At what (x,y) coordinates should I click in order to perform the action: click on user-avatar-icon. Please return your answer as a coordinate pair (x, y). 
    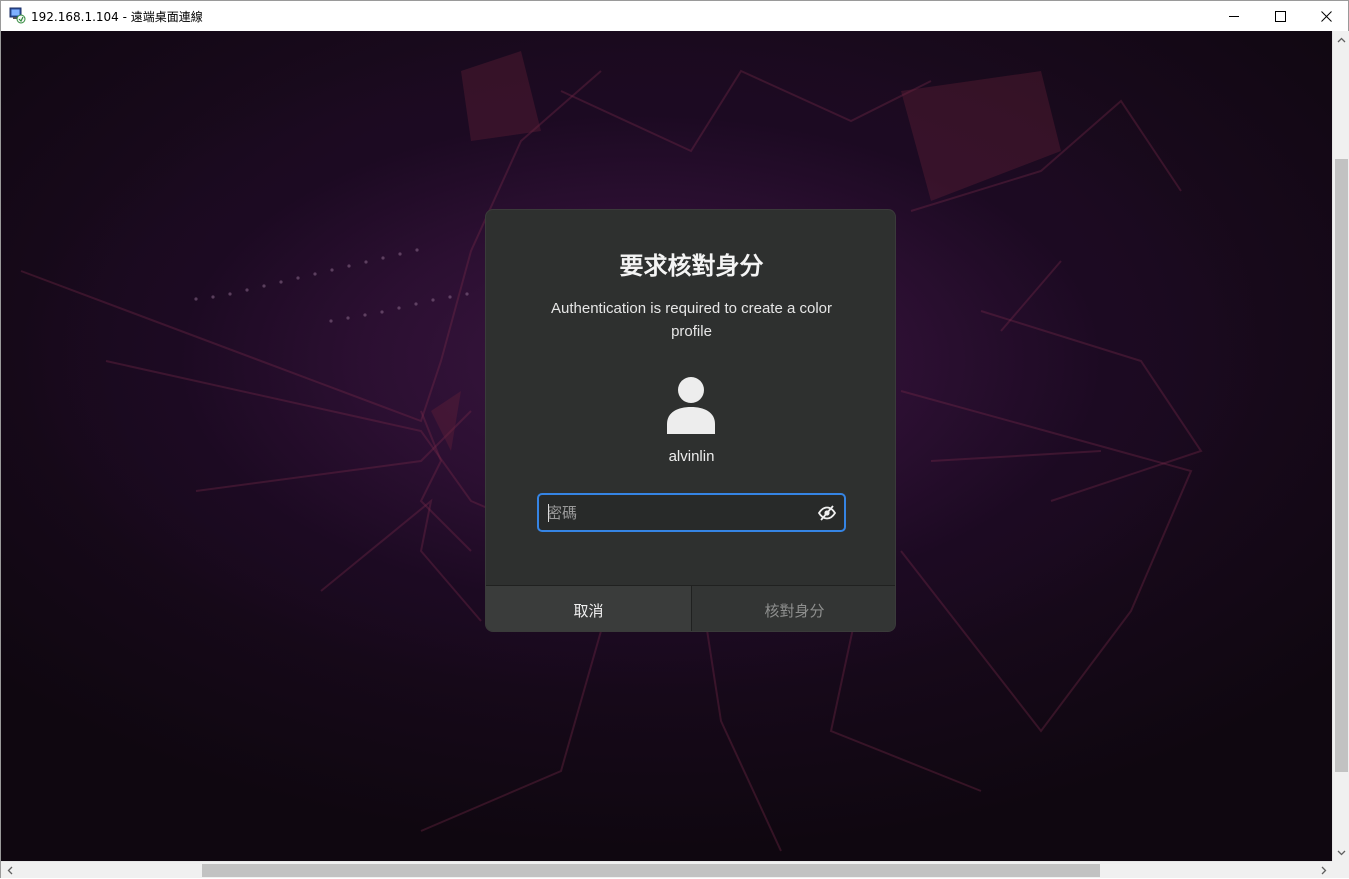
    Looking at the image, I should click on (691, 405).